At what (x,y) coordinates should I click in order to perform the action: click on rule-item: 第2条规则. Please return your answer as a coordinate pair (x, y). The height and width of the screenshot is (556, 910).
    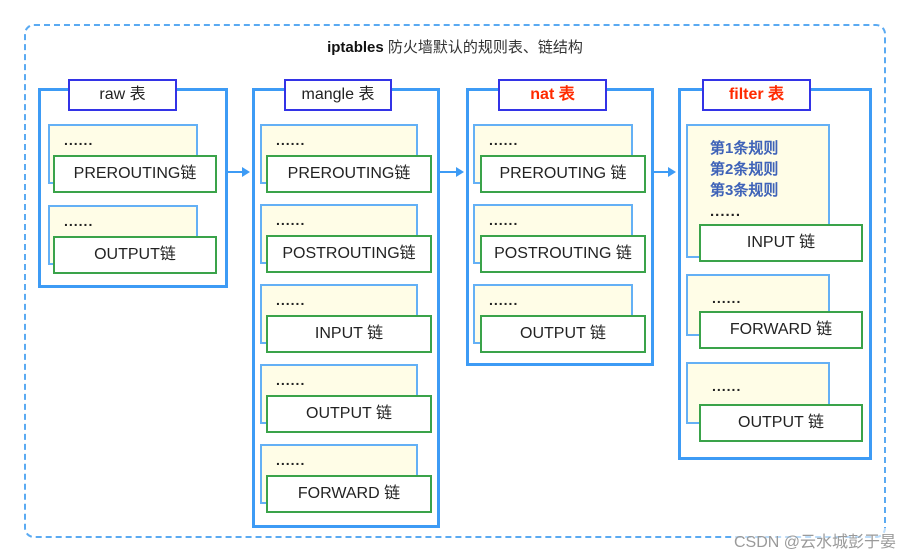
    Looking at the image, I should click on (744, 169).